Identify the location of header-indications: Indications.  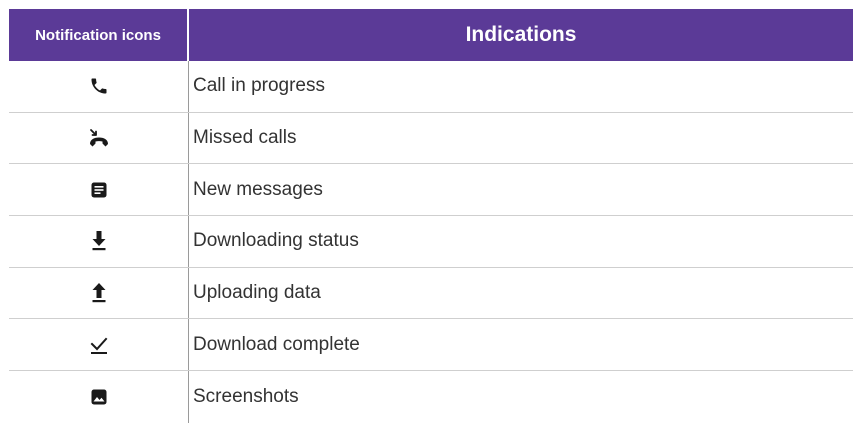
(521, 34).